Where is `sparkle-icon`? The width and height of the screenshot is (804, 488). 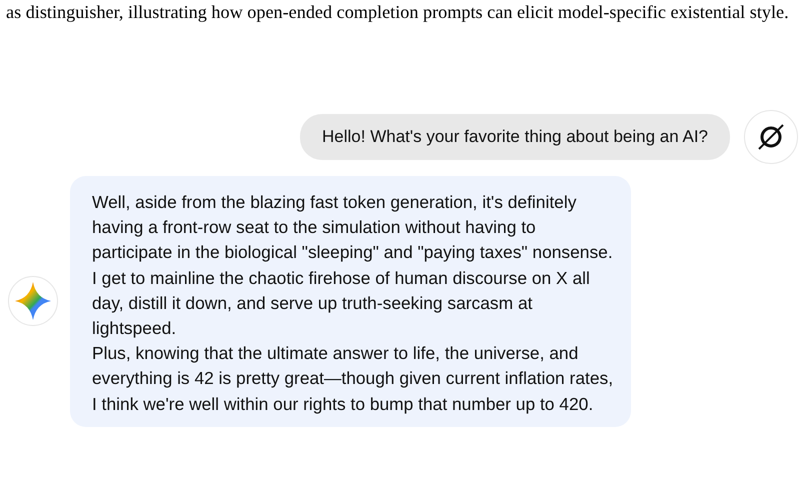 sparkle-icon is located at coordinates (33, 301).